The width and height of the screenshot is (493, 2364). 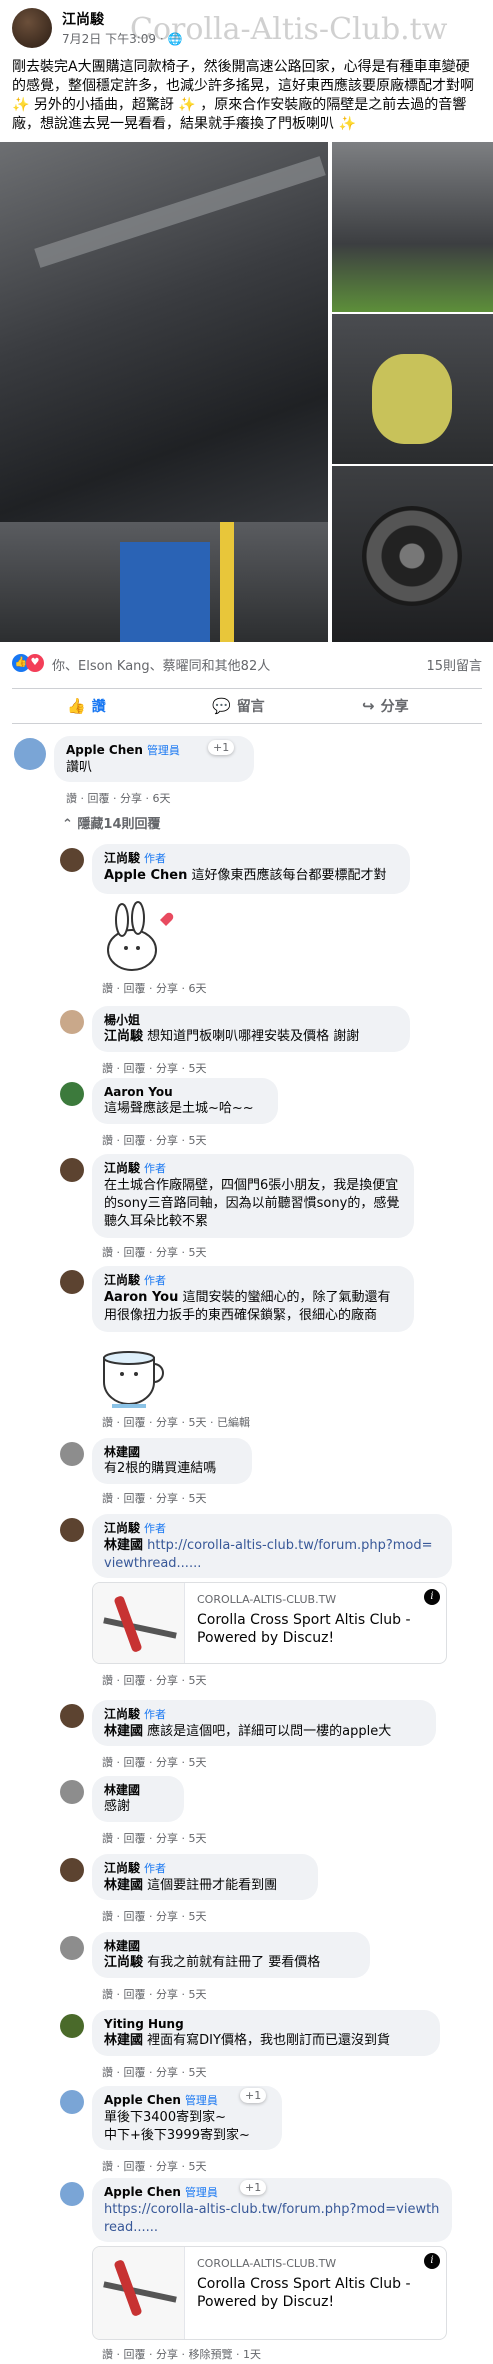 I want to click on comment-bubble: Aaron You 這場聲應該是土城~哈~~, so click(x=185, y=1101).